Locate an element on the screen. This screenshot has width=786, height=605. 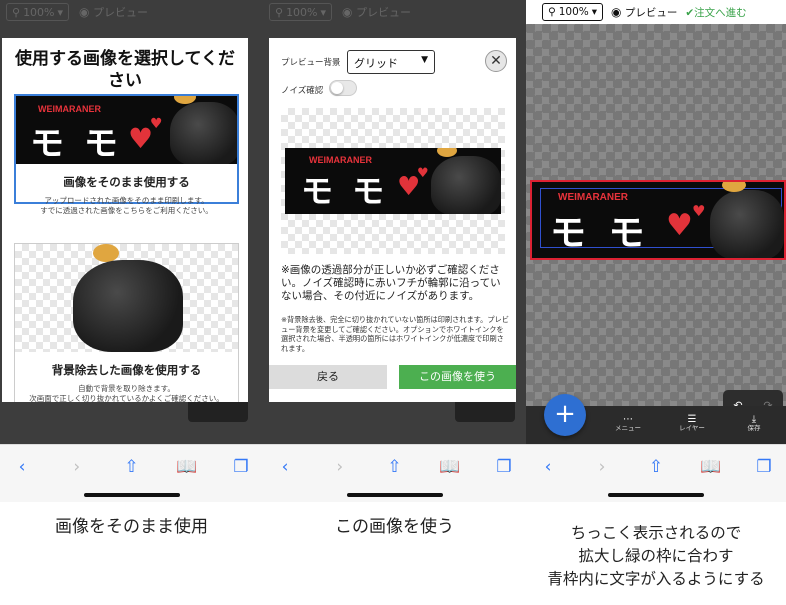
bg-label: プレビュー背景 is located at coordinates (311, 63).